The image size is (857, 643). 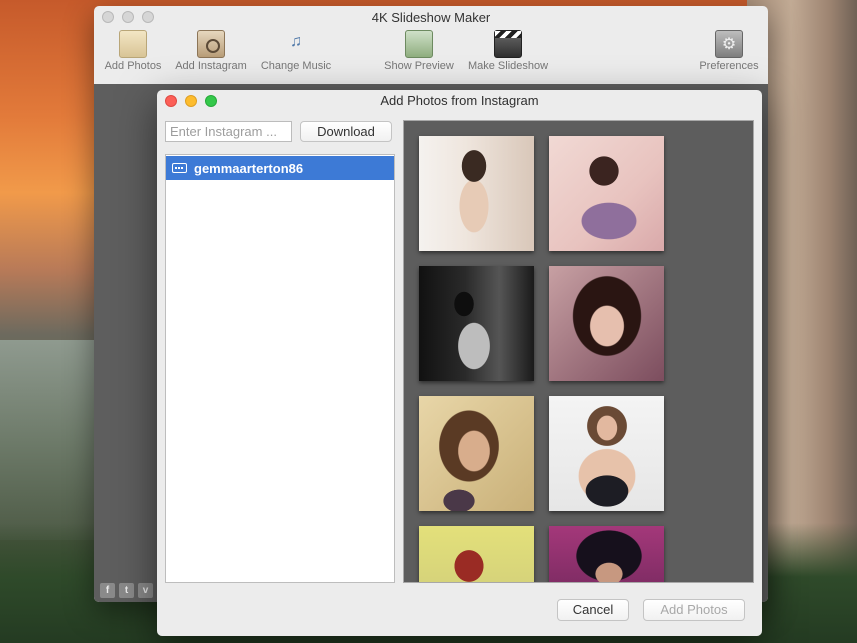 I want to click on clapperboard-icon, so click(x=508, y=44).